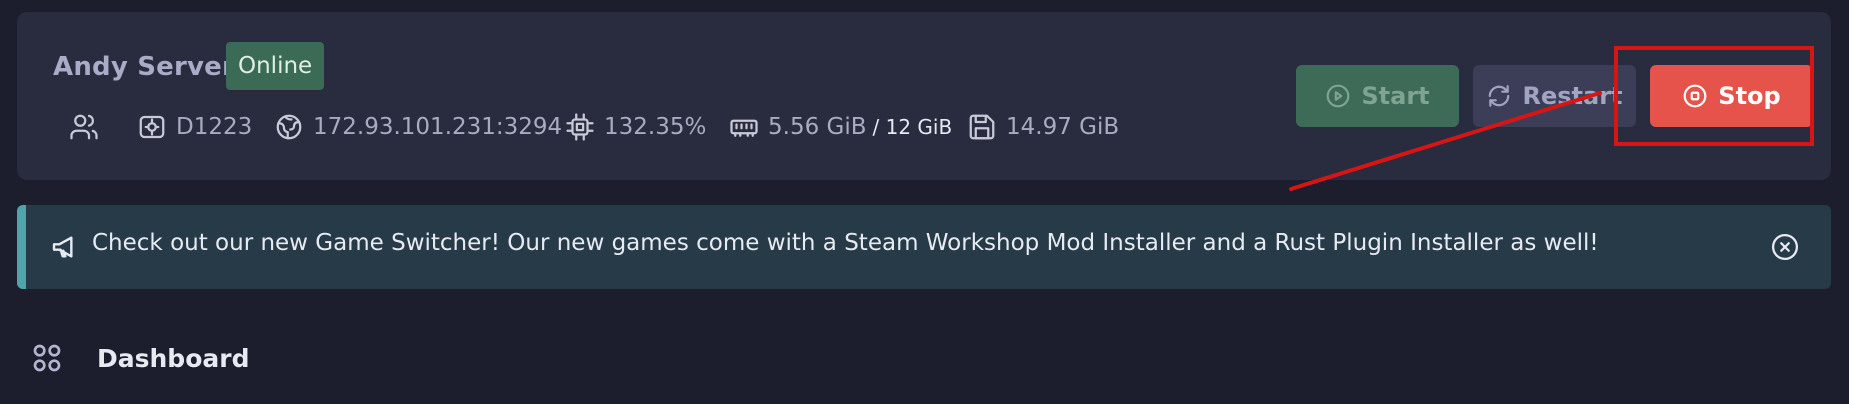  Describe the element at coordinates (214, 127) in the screenshot. I see `node-id: D1223` at that location.